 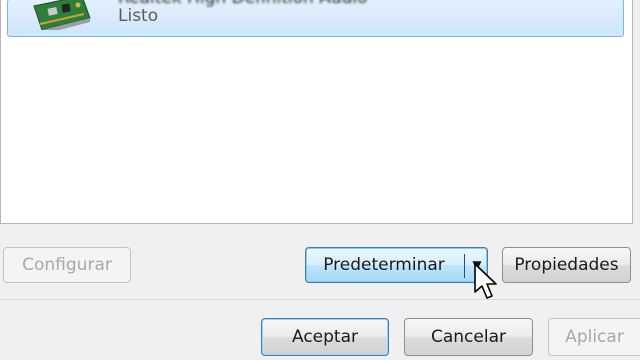 I want to click on apply-button: Aplicar, so click(x=594, y=337).